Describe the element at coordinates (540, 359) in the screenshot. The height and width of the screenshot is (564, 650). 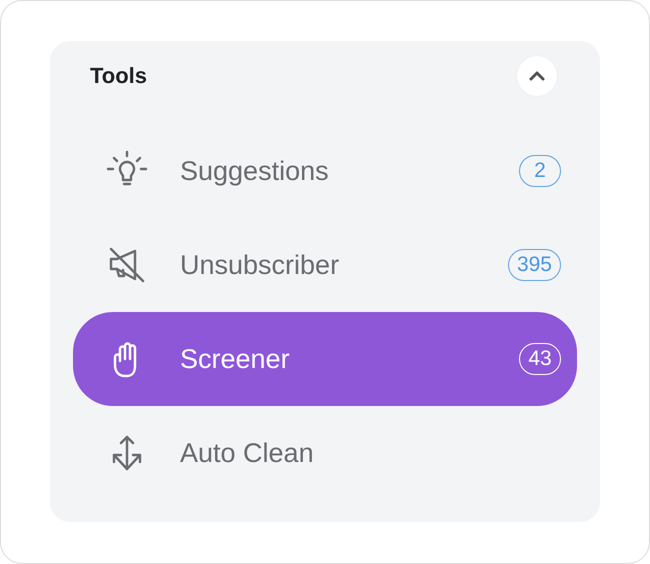
I see `count-badge: 43` at that location.